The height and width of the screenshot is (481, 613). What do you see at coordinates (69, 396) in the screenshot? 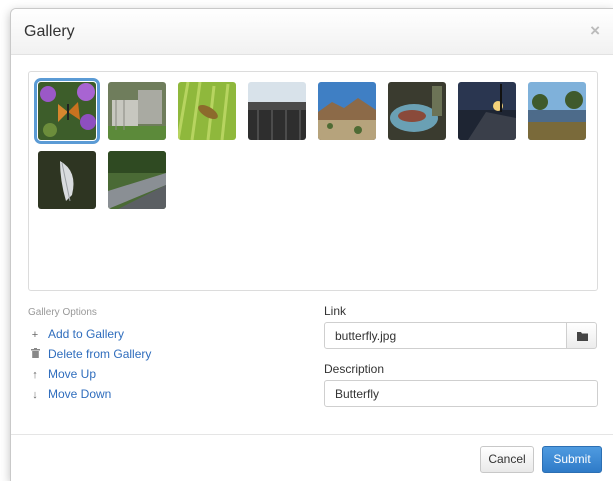
I see `move-down-link: ↓ Move Down` at bounding box center [69, 396].